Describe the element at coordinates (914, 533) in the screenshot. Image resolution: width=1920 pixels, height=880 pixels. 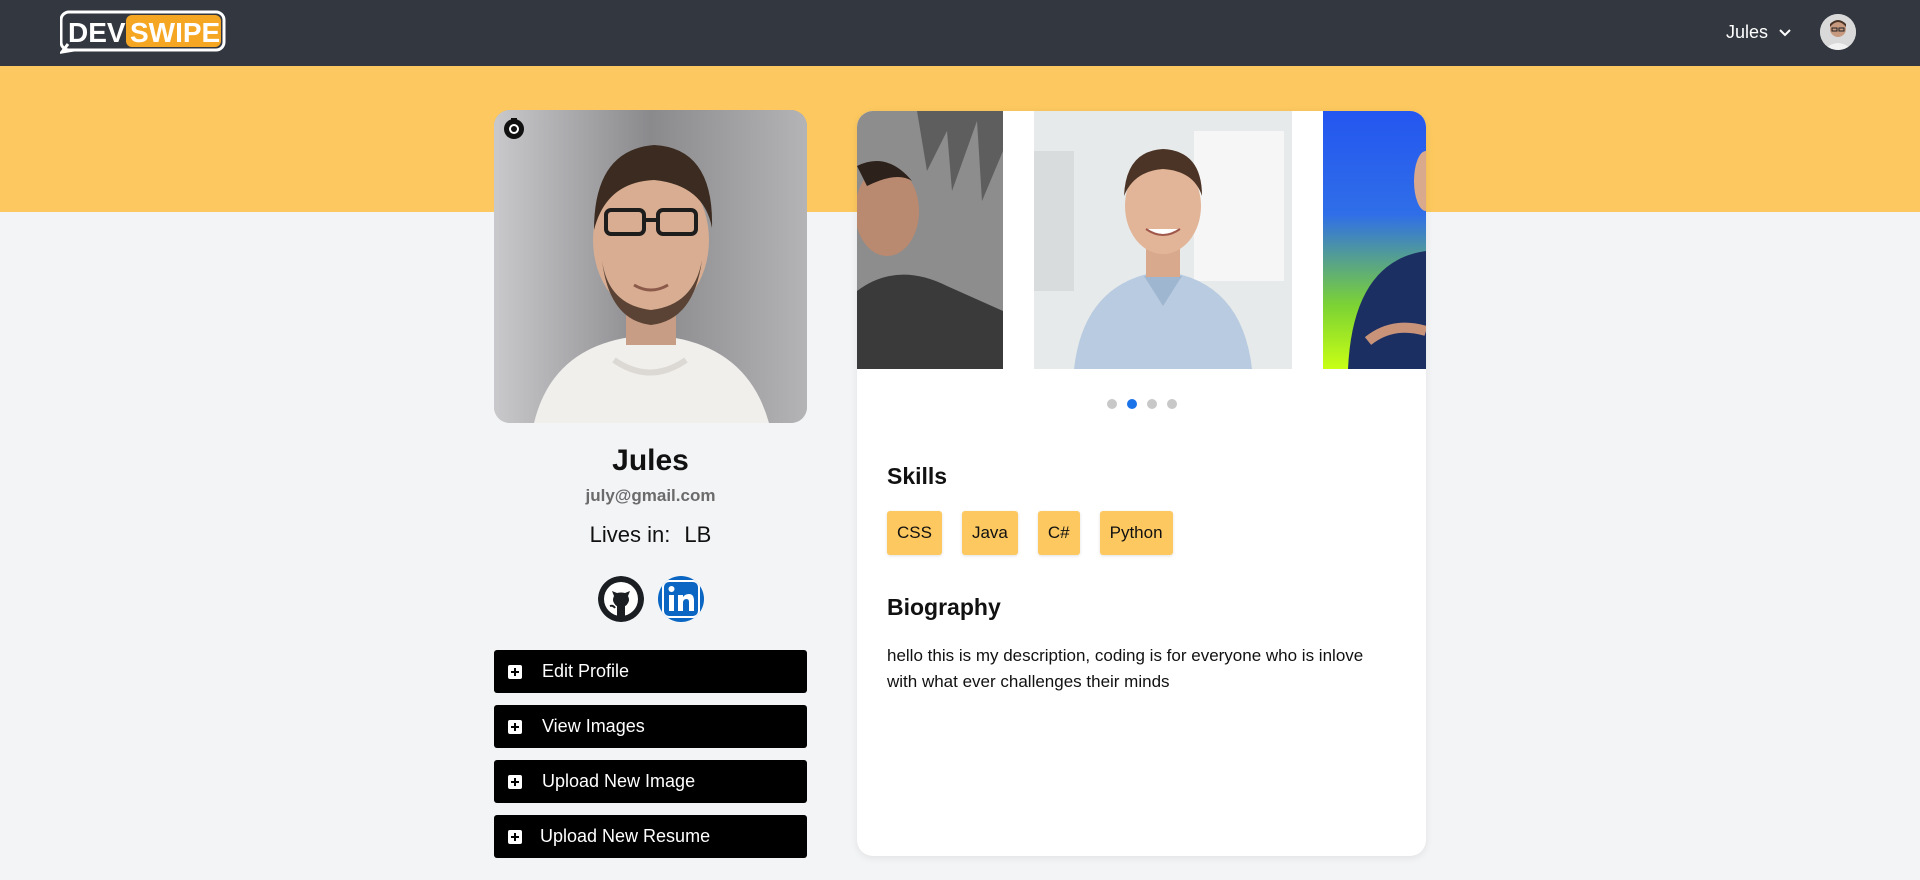
I see `skill-chip: CSS` at that location.